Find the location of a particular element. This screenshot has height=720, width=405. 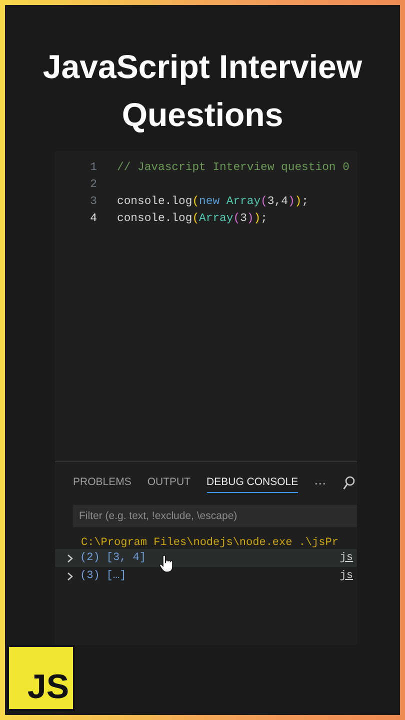

code-line: console.log(Array(3)); is located at coordinates (192, 218).